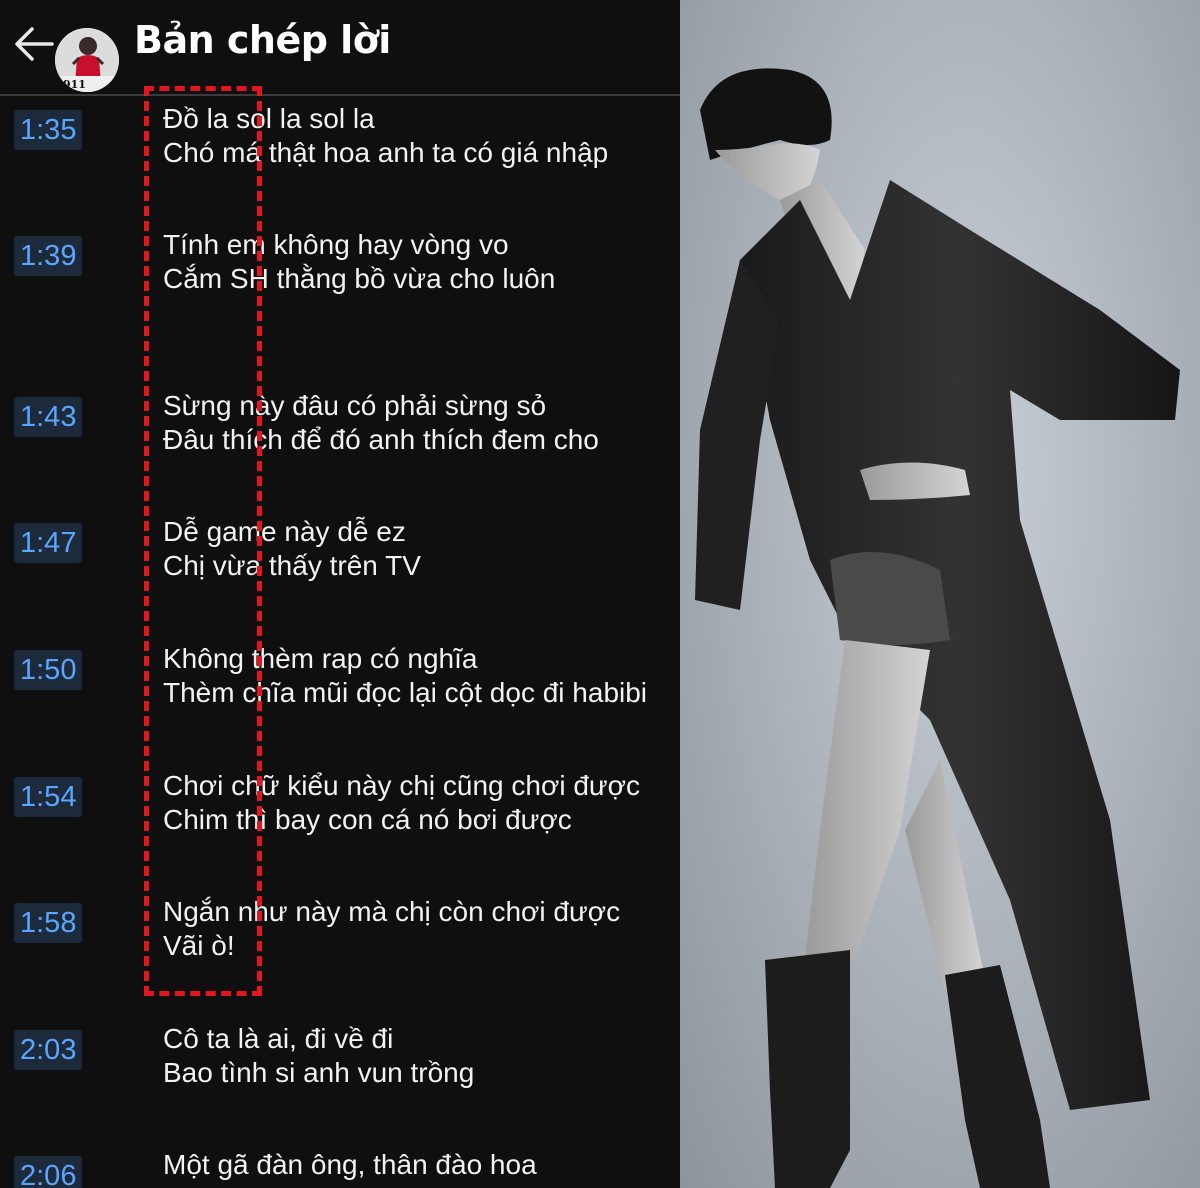 The height and width of the screenshot is (1188, 1200). Describe the element at coordinates (48, 1172) in the screenshot. I see `timestamp-chip: 2:06` at that location.